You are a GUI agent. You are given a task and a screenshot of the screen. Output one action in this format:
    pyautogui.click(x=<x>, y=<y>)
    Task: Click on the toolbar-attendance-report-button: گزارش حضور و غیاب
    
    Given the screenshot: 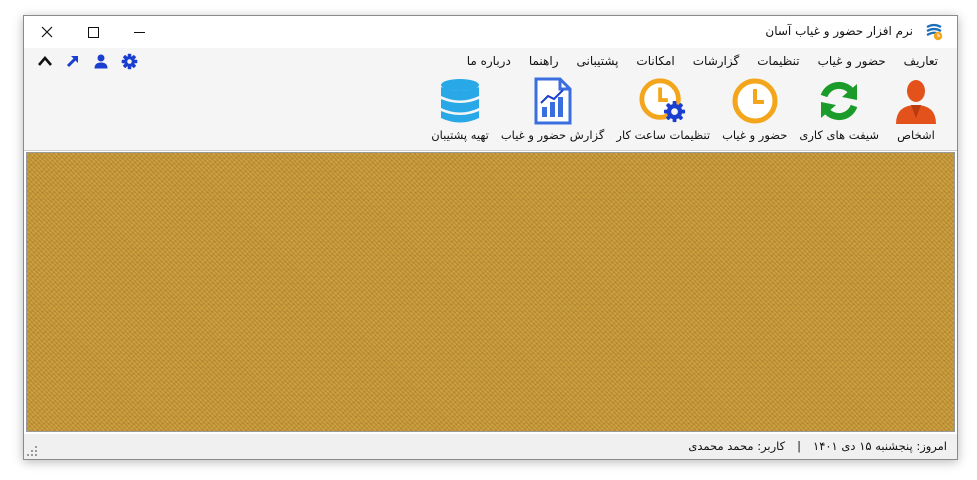 What is the action you would take?
    pyautogui.click(x=553, y=108)
    